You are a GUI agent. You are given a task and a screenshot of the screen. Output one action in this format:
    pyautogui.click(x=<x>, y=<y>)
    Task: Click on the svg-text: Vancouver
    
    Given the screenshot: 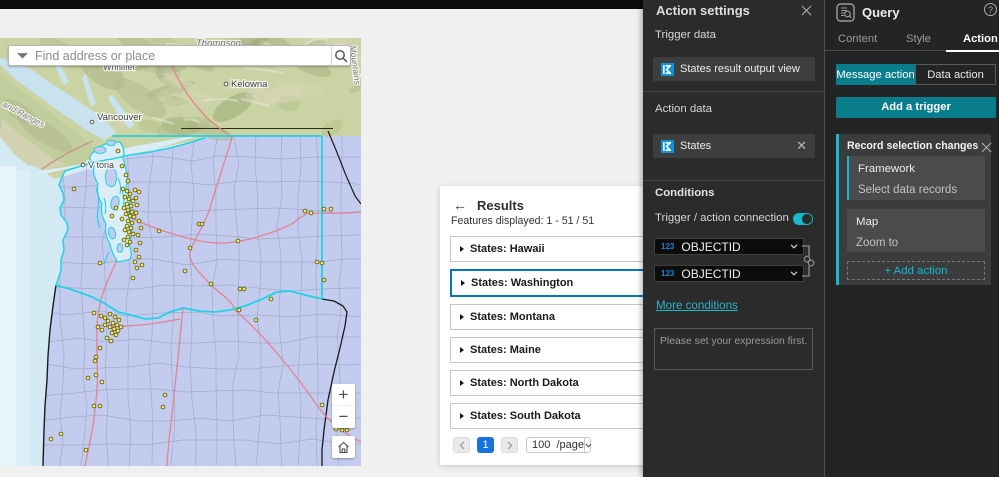 What is the action you would take?
    pyautogui.click(x=119, y=117)
    